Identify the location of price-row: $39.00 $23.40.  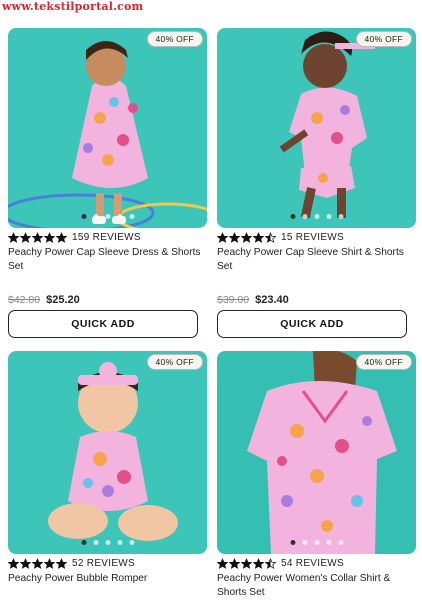
(316, 300).